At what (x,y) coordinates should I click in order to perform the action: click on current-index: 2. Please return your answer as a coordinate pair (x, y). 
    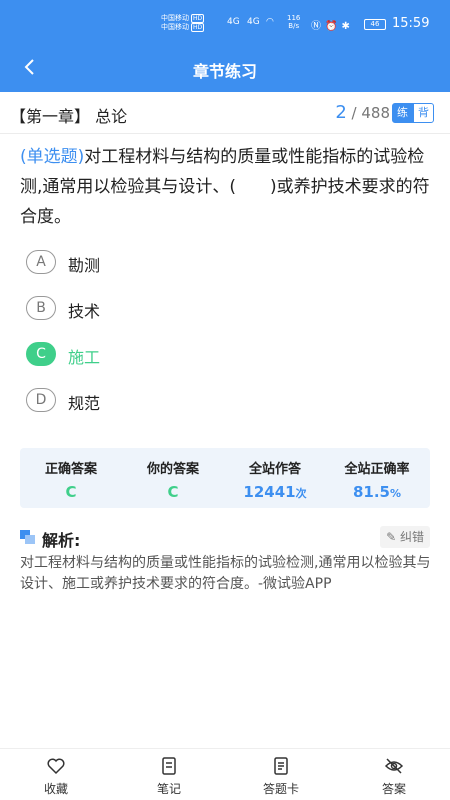
    Looking at the image, I should click on (341, 112).